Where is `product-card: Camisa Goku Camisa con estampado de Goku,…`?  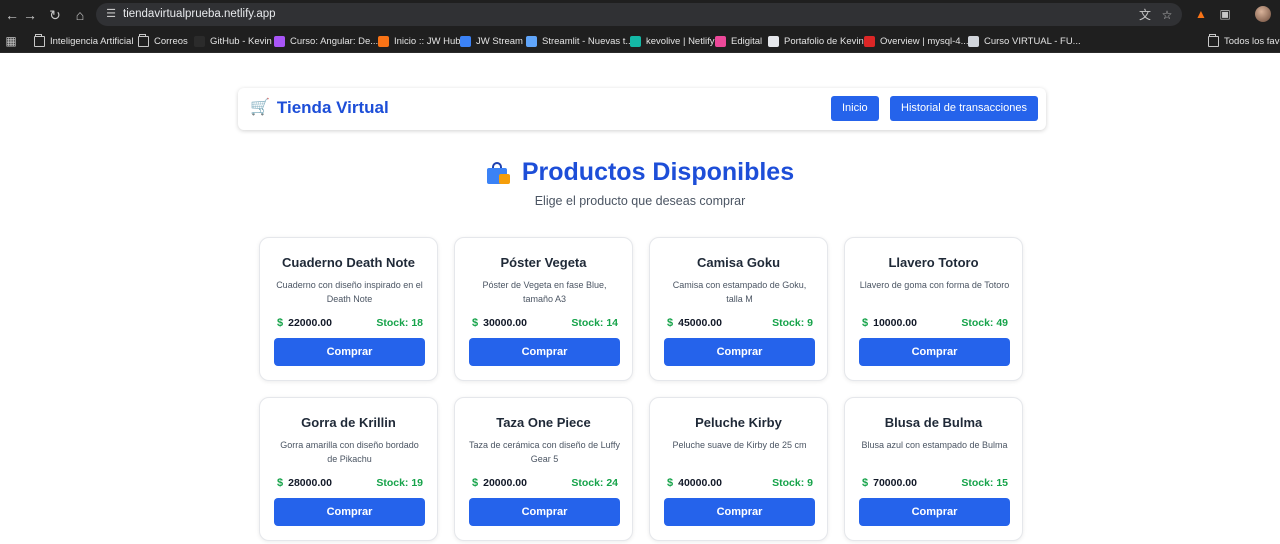 product-card: Camisa Goku Camisa con estampado de Goku,… is located at coordinates (738, 309).